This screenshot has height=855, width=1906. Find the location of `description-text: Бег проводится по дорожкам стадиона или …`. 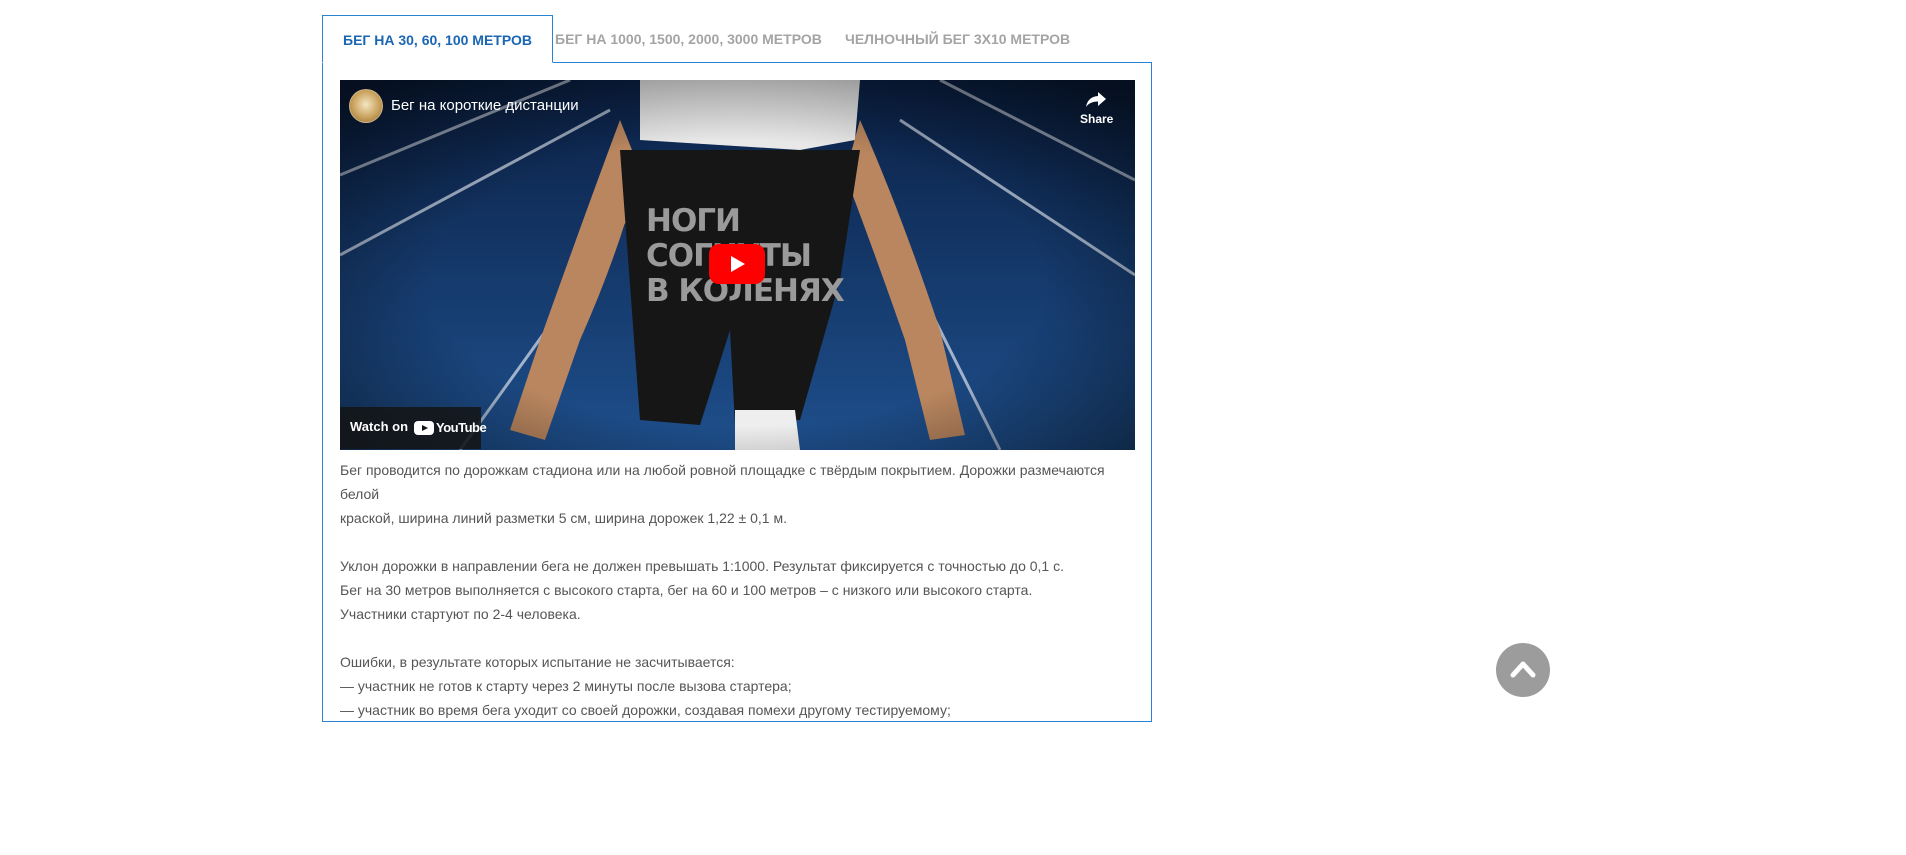

description-text: Бег проводится по дорожкам стадиона или … is located at coordinates (737, 590).